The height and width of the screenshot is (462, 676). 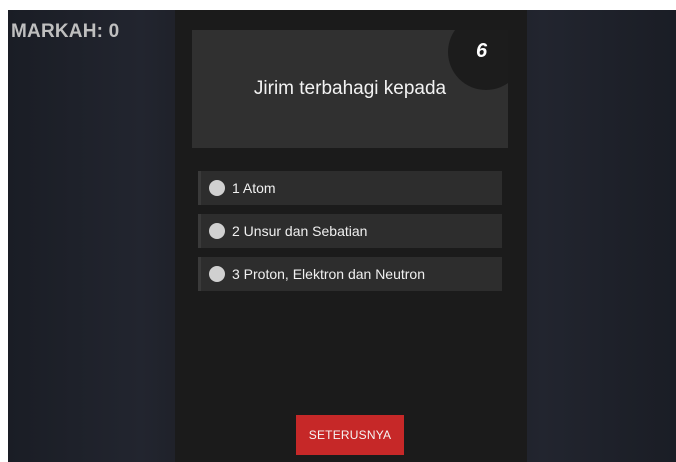 What do you see at coordinates (254, 188) in the screenshot?
I see `answer-option-label: 1 Atom` at bounding box center [254, 188].